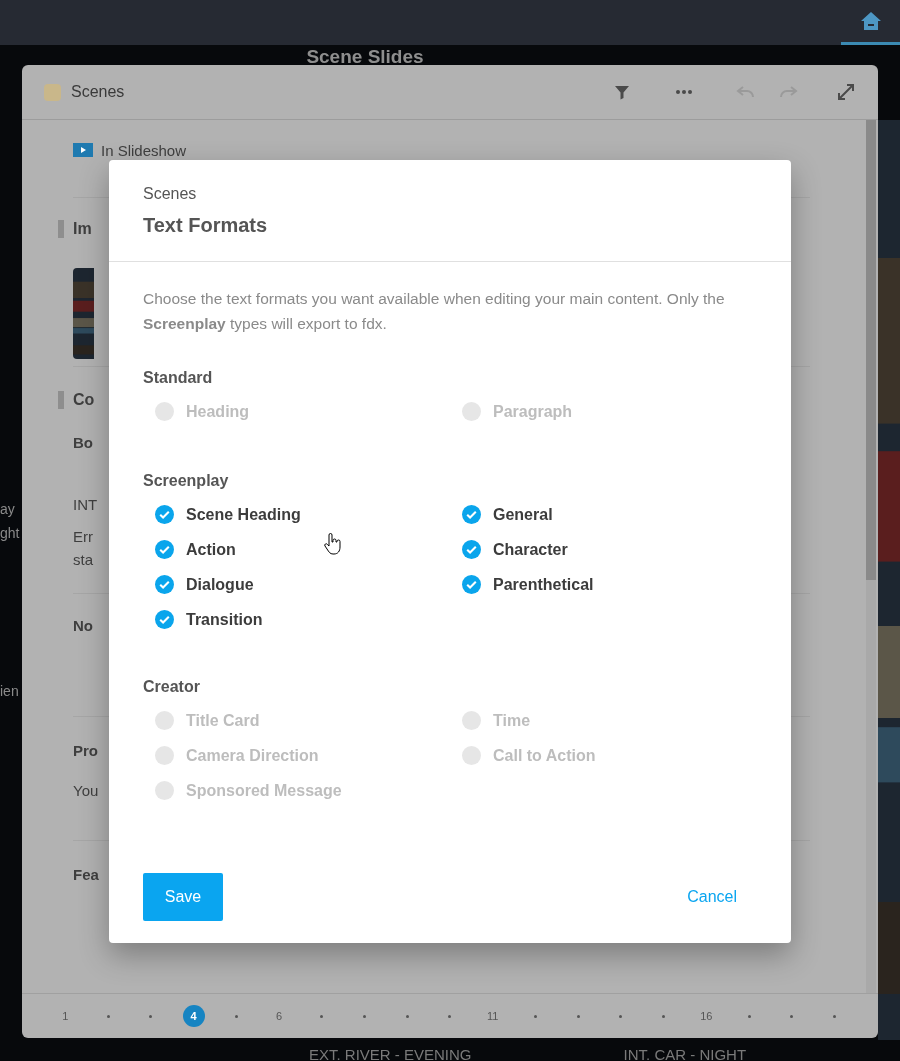  I want to click on group-heading: Standard, so click(178, 378).